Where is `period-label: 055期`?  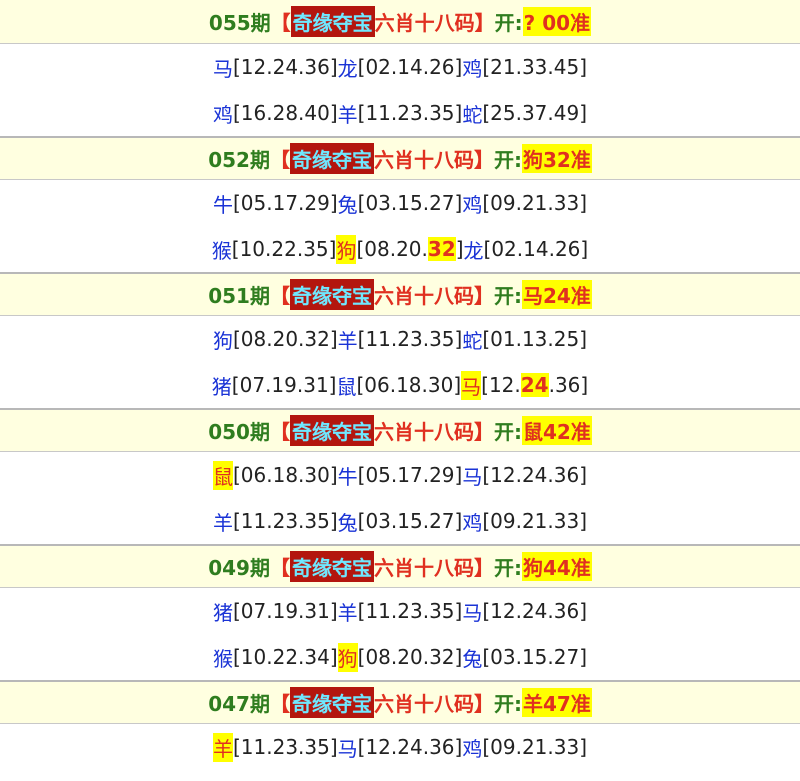
period-label: 055期 is located at coordinates (239, 23).